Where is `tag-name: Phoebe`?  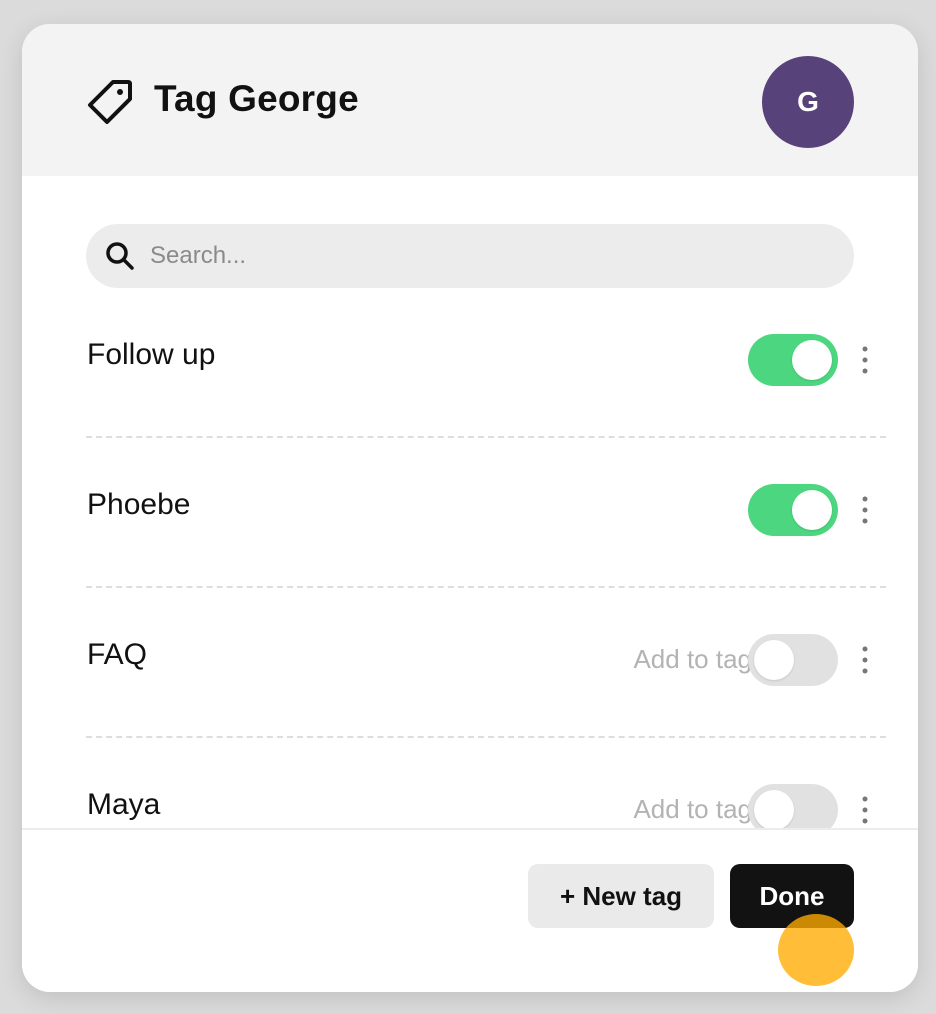 tag-name: Phoebe is located at coordinates (139, 504).